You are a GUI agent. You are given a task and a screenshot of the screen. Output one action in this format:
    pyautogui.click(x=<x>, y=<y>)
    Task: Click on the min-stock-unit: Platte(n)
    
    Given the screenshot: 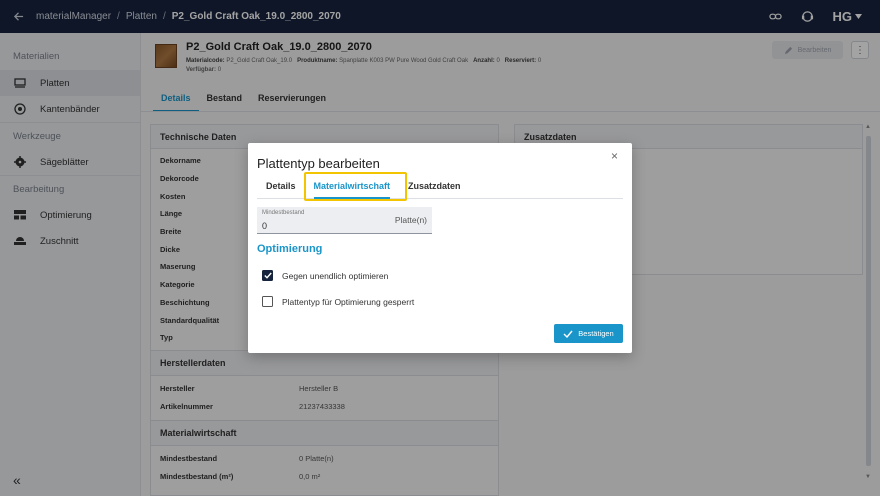 What is the action you would take?
    pyautogui.click(x=410, y=220)
    